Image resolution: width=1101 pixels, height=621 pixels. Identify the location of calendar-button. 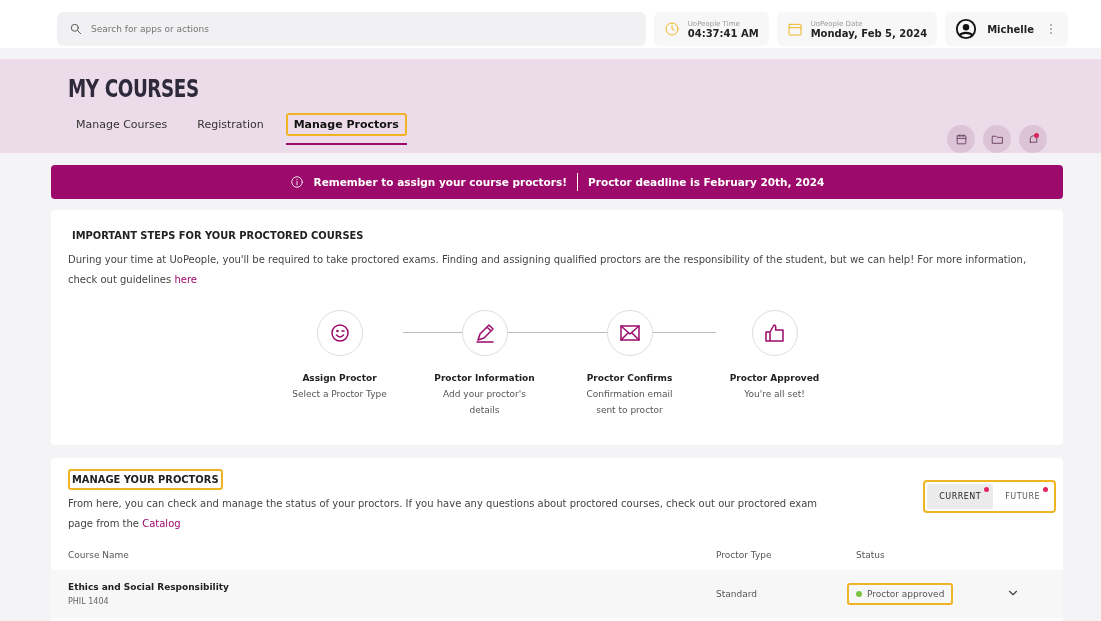
(961, 139).